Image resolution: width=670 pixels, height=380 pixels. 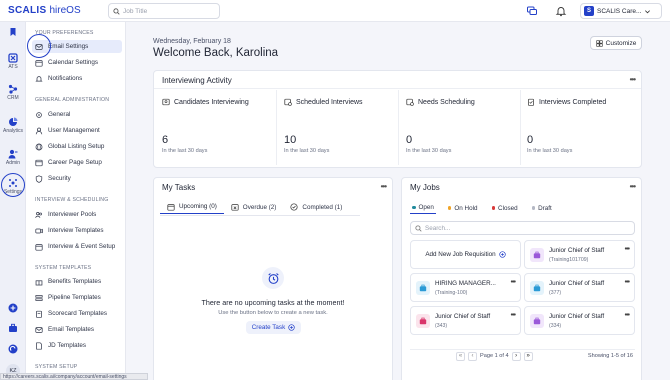 What do you see at coordinates (13, 125) in the screenshot?
I see `rail-item-analytics: Analytics` at bounding box center [13, 125].